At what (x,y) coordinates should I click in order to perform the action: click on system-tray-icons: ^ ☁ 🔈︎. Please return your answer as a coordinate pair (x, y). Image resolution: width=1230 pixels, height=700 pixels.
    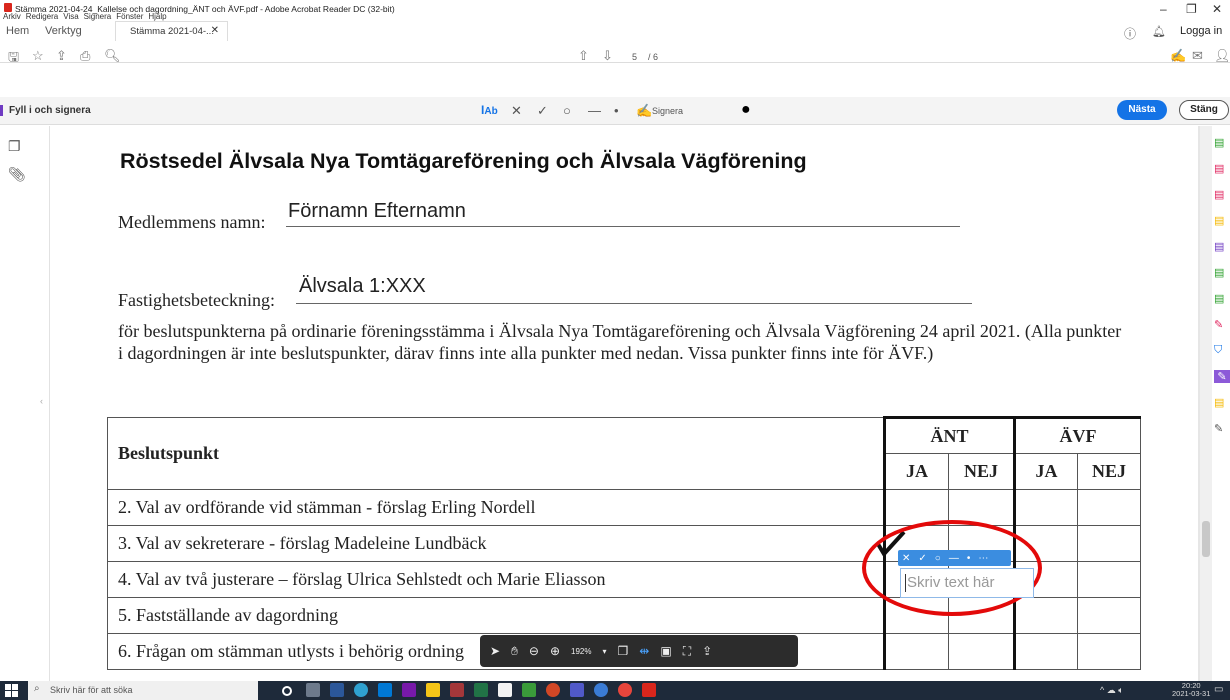
    Looking at the image, I should click on (1112, 690).